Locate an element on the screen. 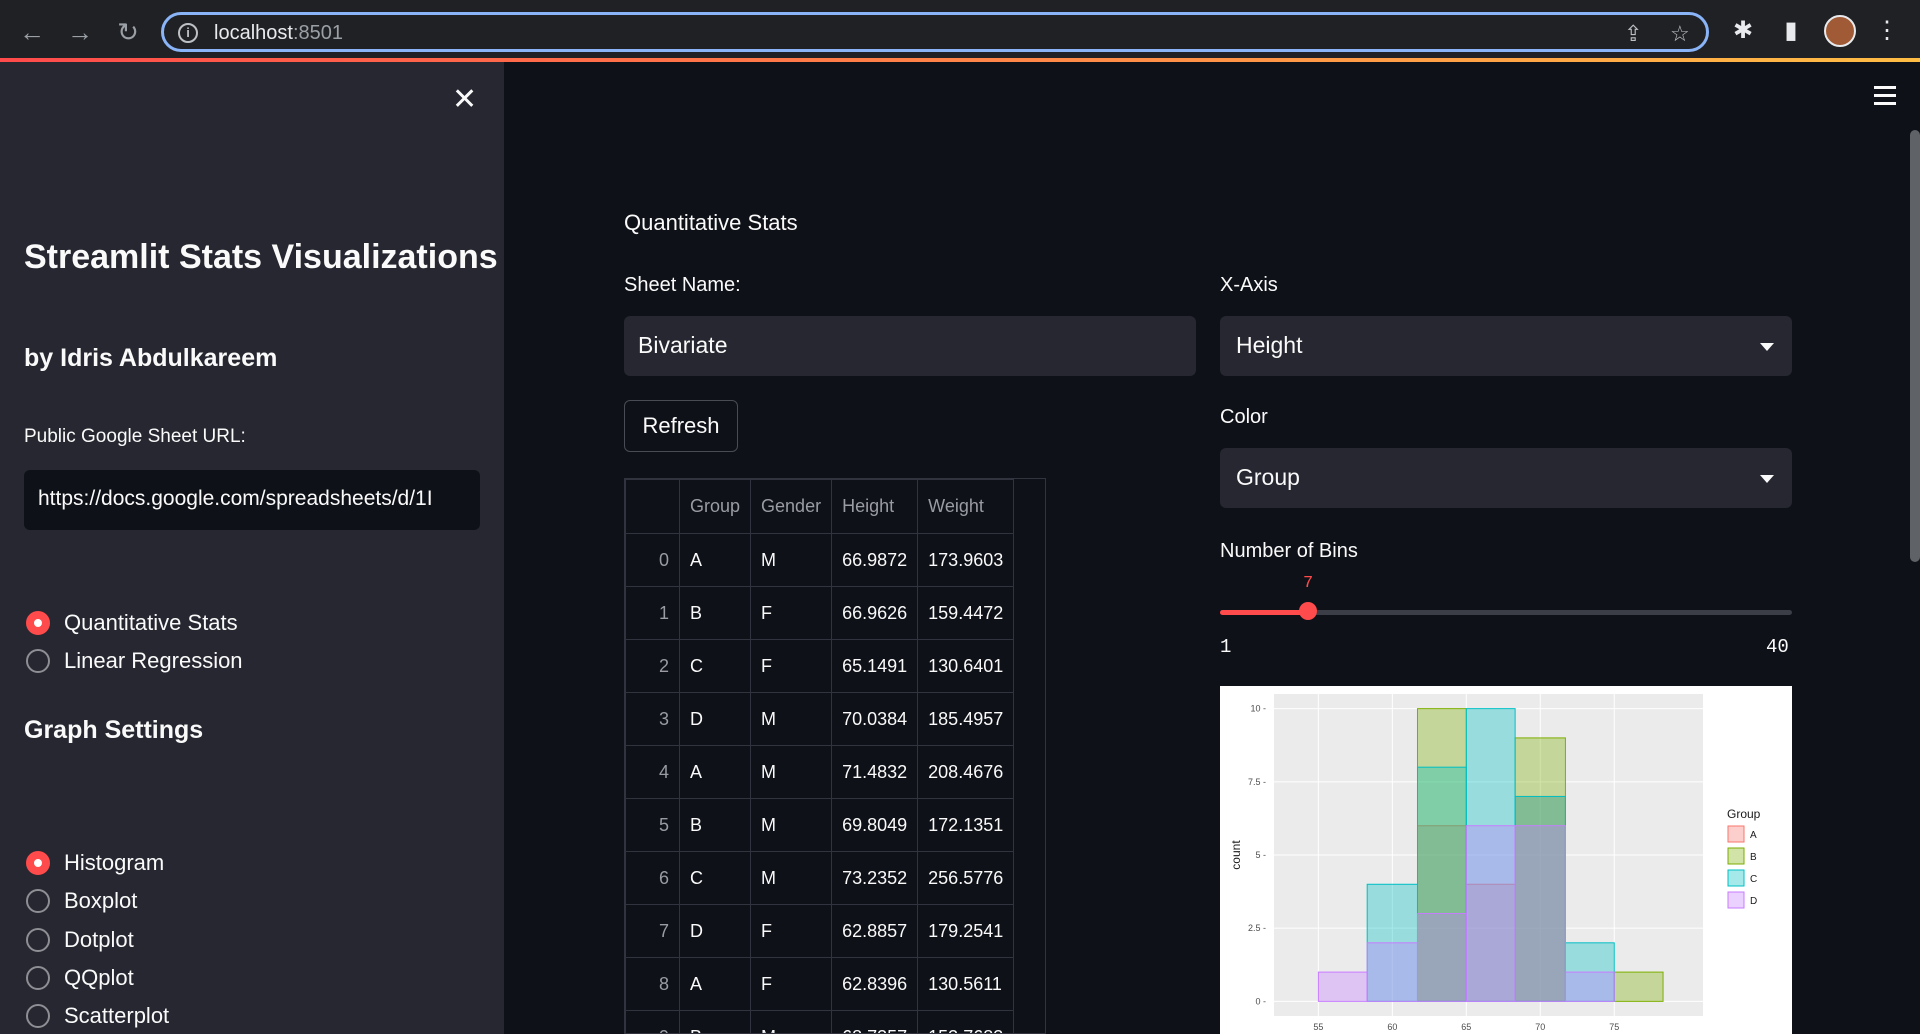  table-cell: A is located at coordinates (715, 560).